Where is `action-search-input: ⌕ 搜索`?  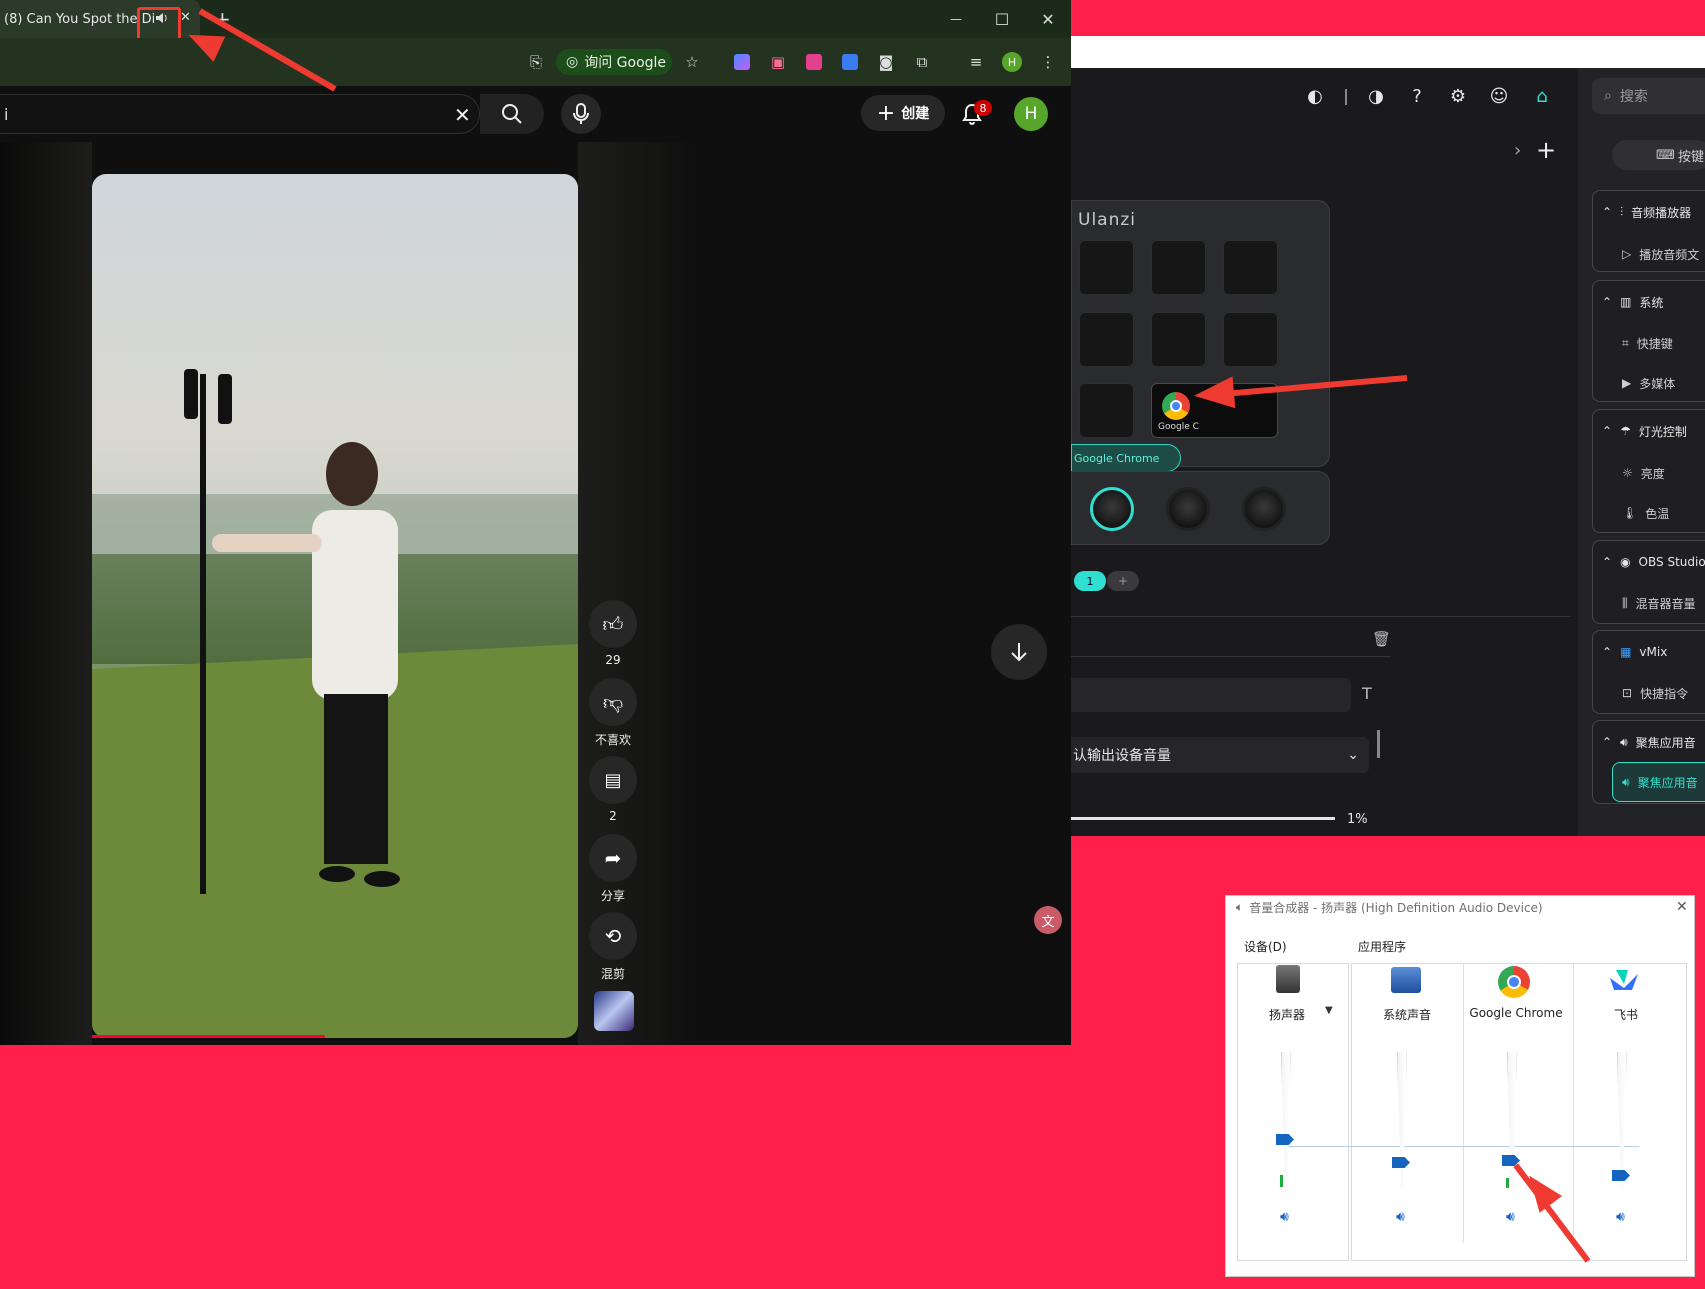 action-search-input: ⌕ 搜索 is located at coordinates (1648, 96).